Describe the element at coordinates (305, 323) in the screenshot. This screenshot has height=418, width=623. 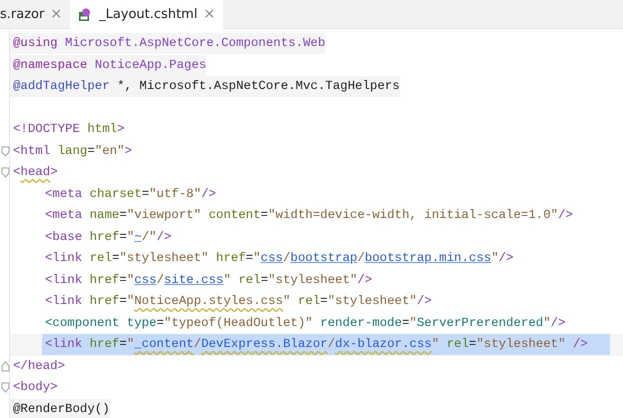
I see `code-line: <component type="typeof(HeadOutlet)" render-mode="ServerPrerendered"/>` at that location.